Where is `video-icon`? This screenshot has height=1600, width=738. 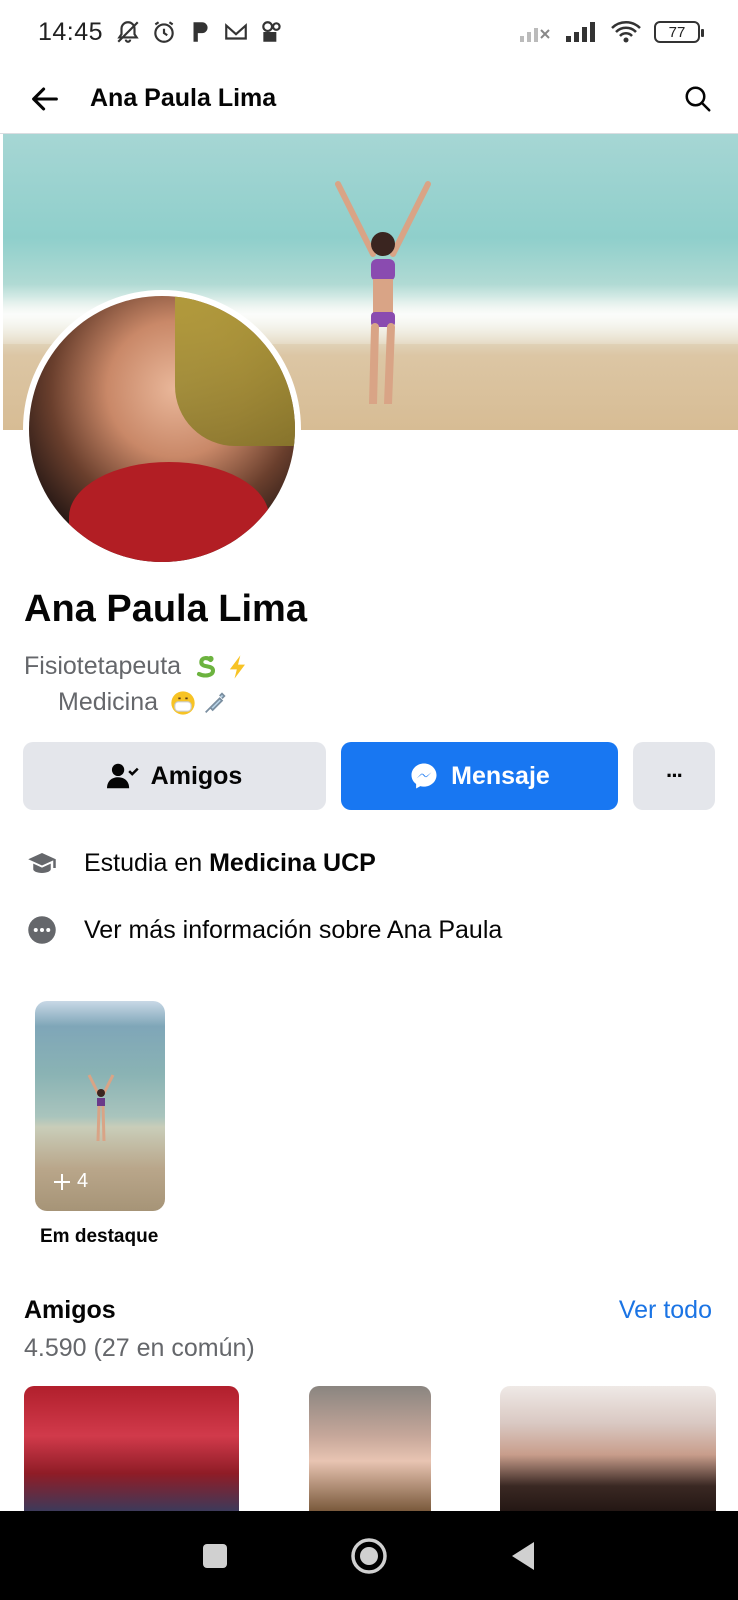
video-icon is located at coordinates (271, 31).